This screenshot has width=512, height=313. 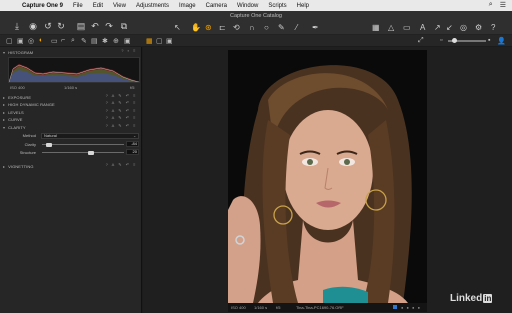 I want to click on spot-removal-tool-icon: ○, so click(x=266, y=27).